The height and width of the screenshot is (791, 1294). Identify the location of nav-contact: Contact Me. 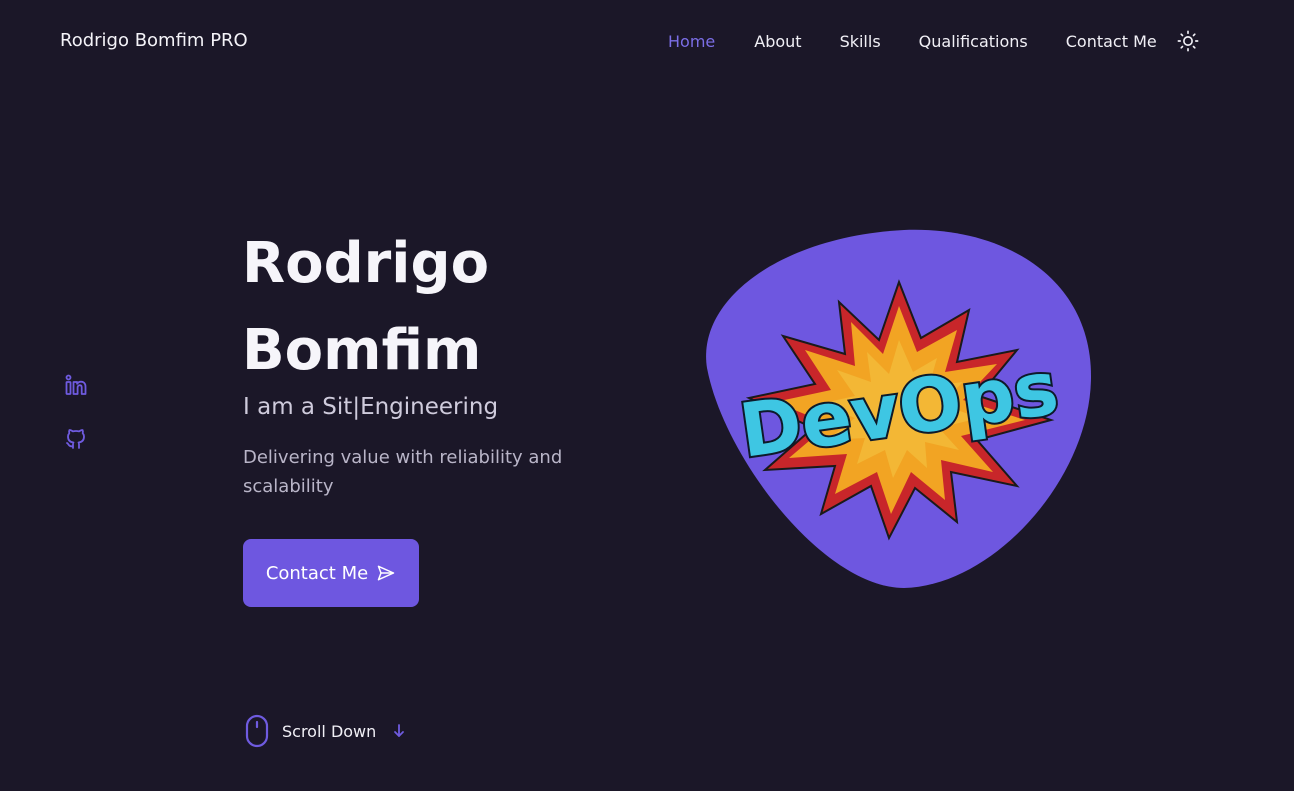
(1111, 41).